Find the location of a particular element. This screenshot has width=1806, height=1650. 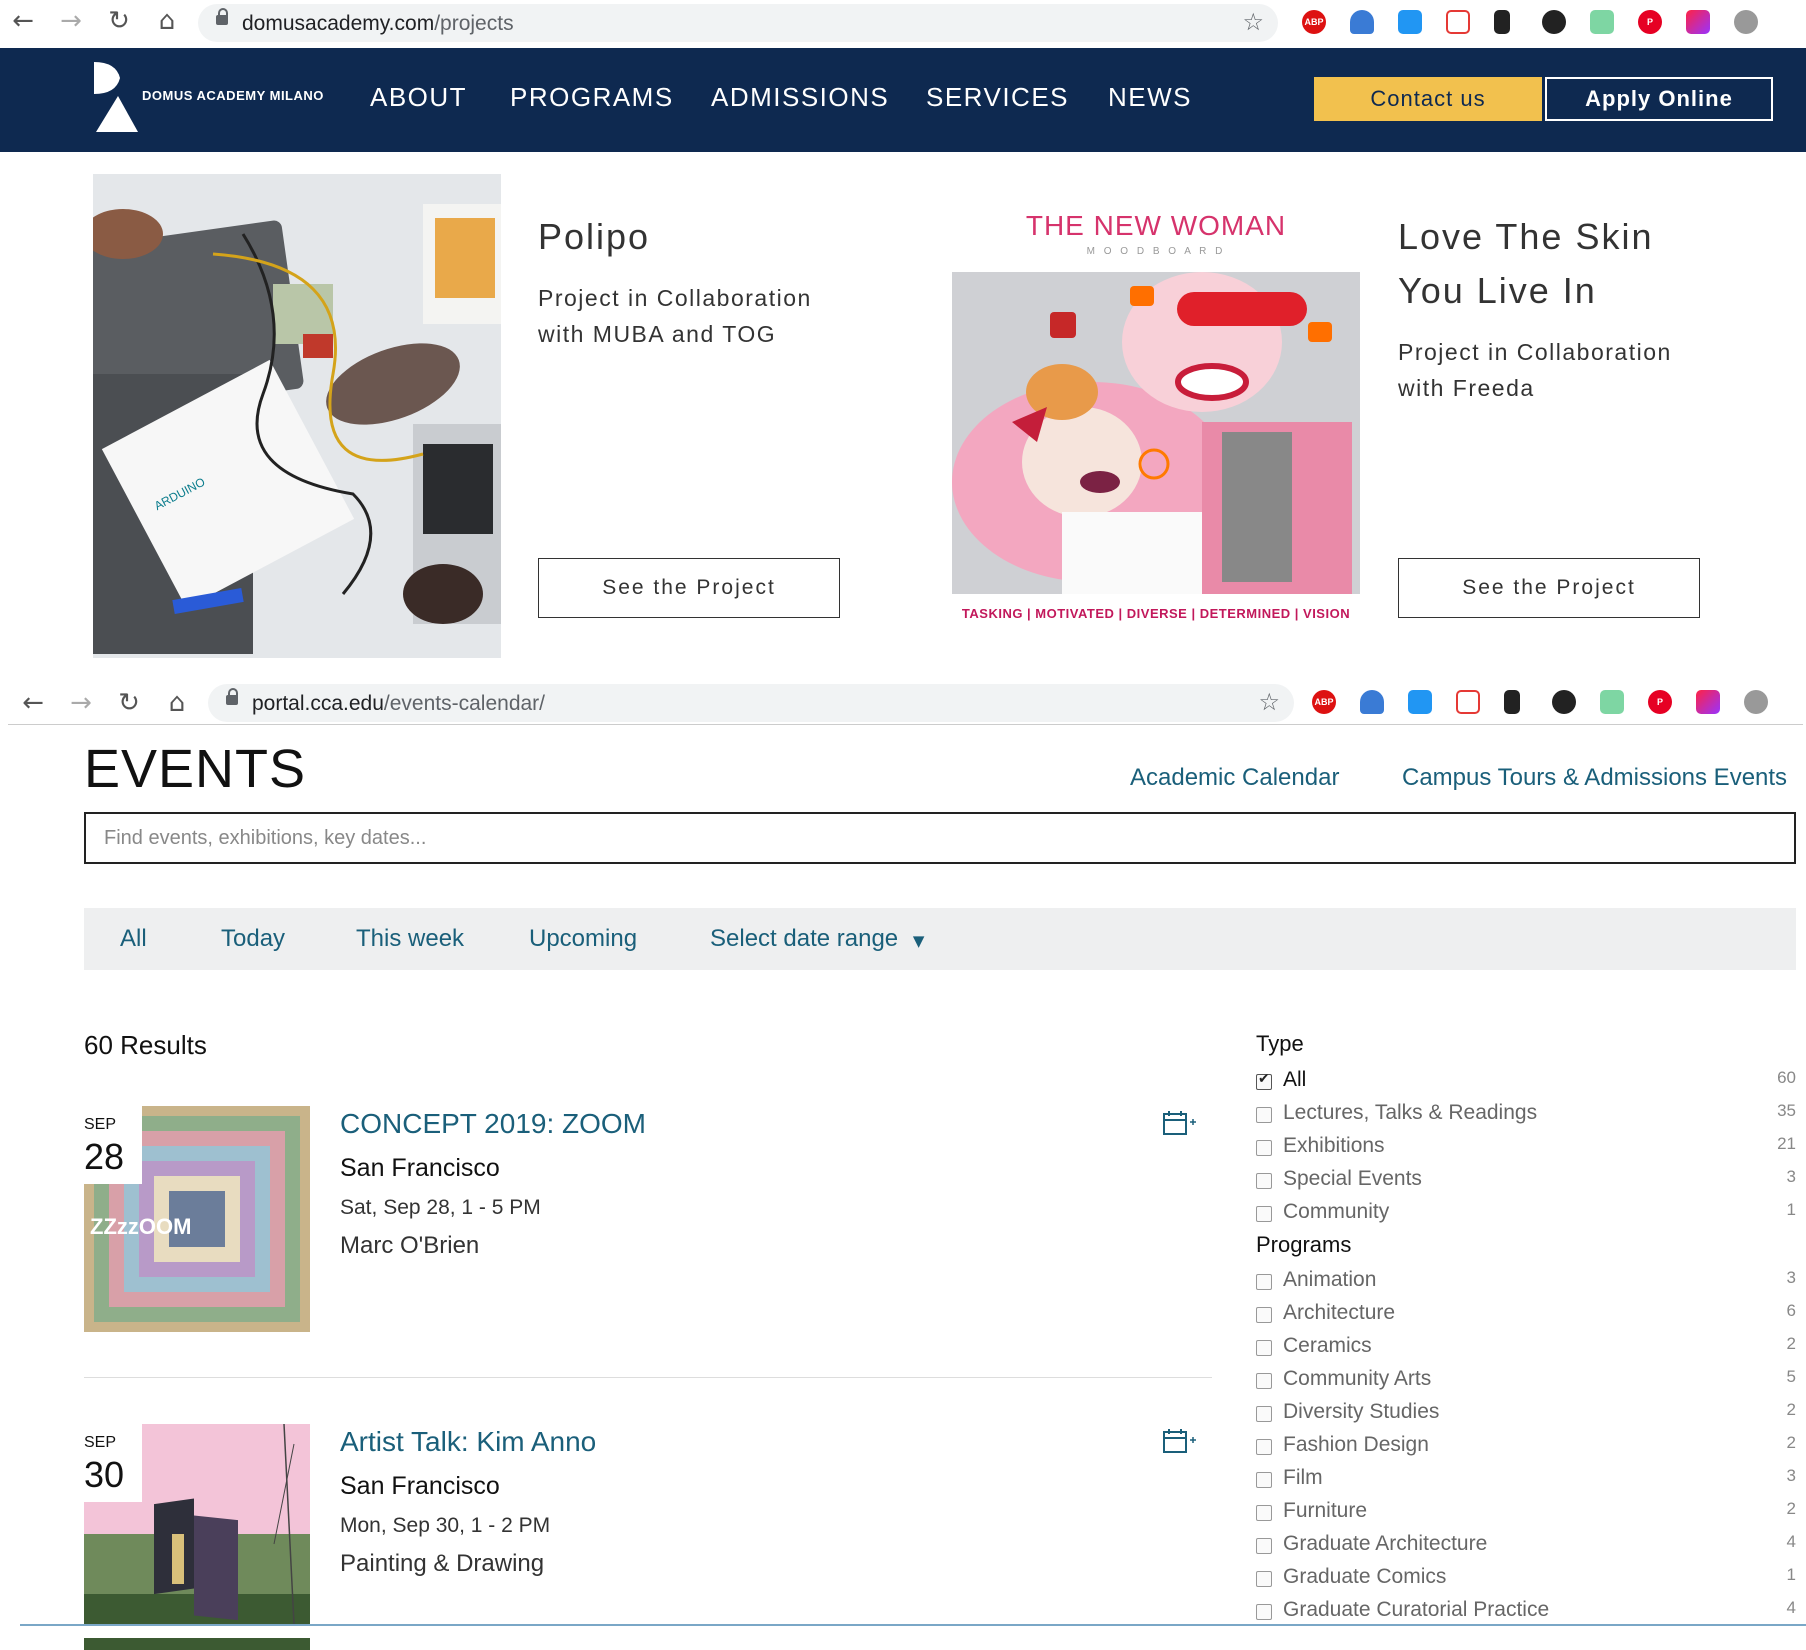

see-project-button-polipo: See the Project is located at coordinates (689, 588).